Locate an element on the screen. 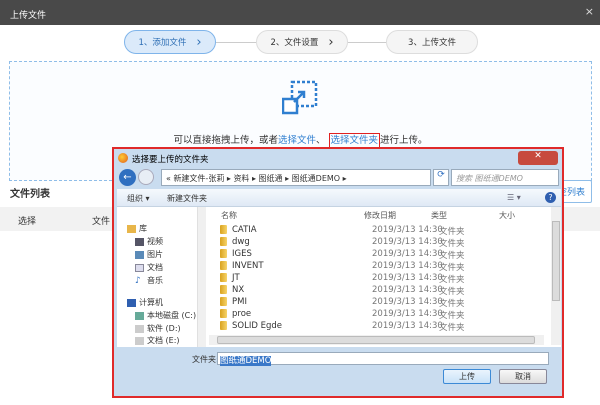 The height and width of the screenshot is (405, 600). horizontal-scrollbar is located at coordinates (376, 340).